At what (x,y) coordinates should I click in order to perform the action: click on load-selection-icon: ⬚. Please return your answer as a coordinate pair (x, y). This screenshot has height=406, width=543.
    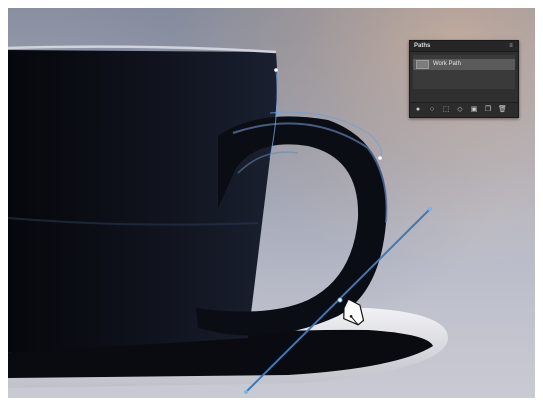
    Looking at the image, I should click on (446, 110).